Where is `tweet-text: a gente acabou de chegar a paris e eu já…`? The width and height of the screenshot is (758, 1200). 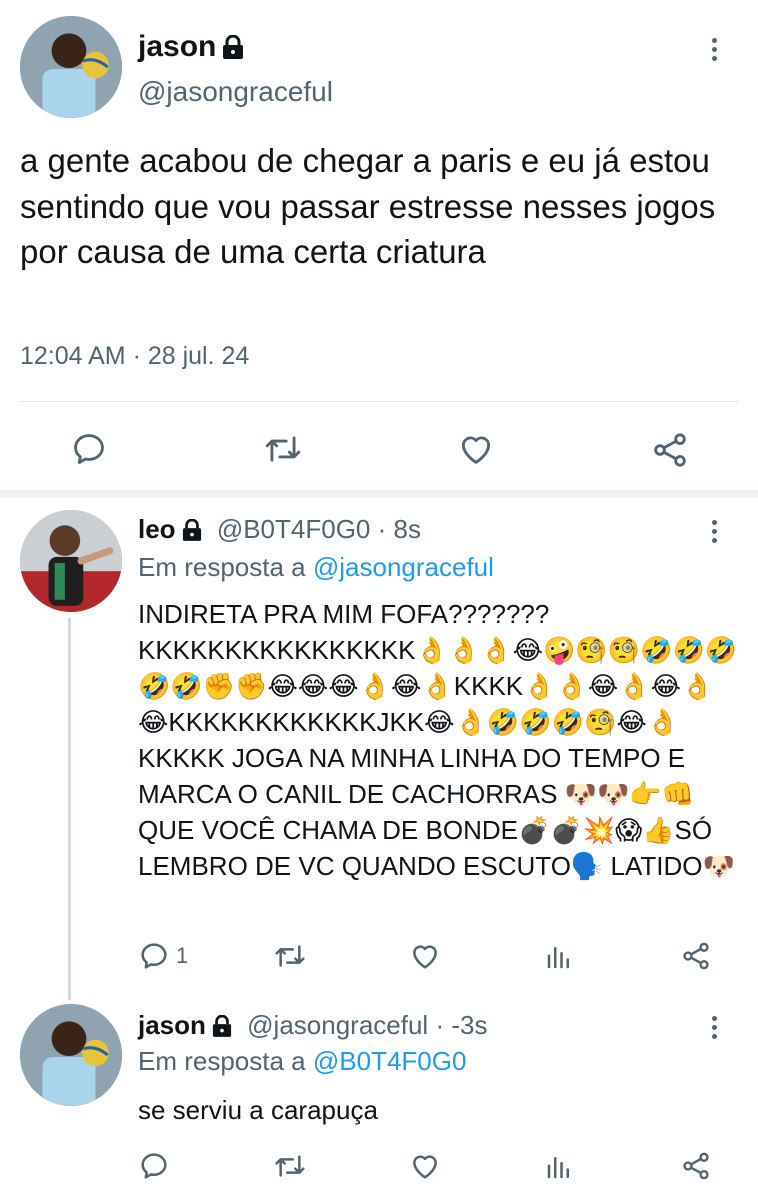
tweet-text: a gente acabou de chegar a paris e eu já… is located at coordinates (368, 206).